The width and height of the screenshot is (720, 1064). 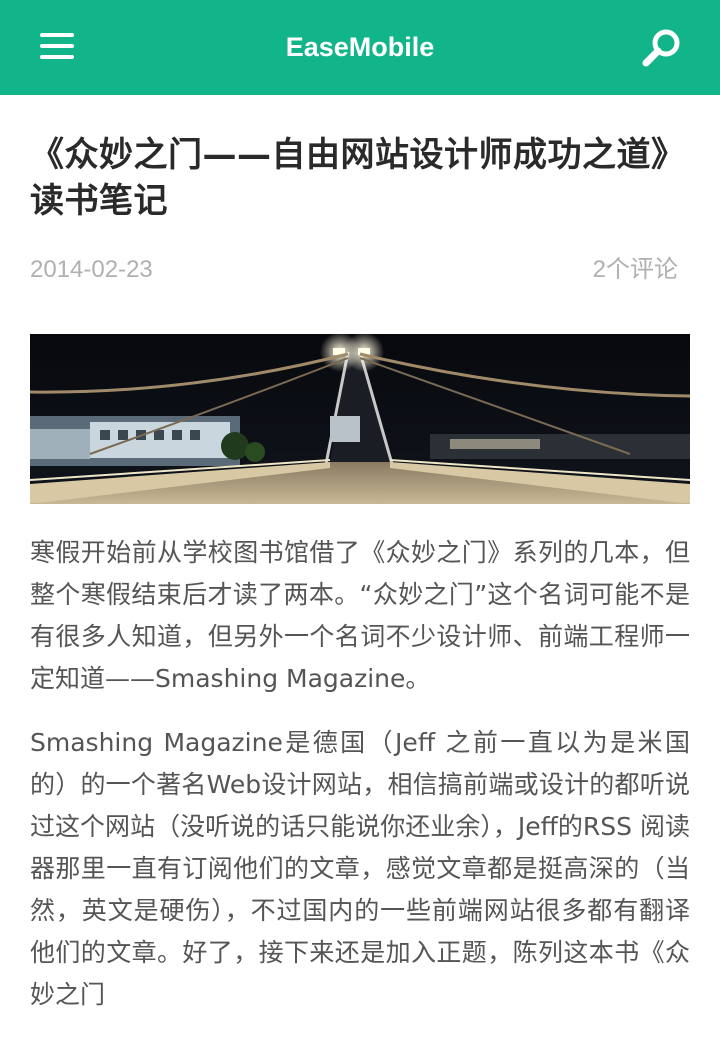 I want to click on article-date: 2014-02-23, so click(x=91, y=269).